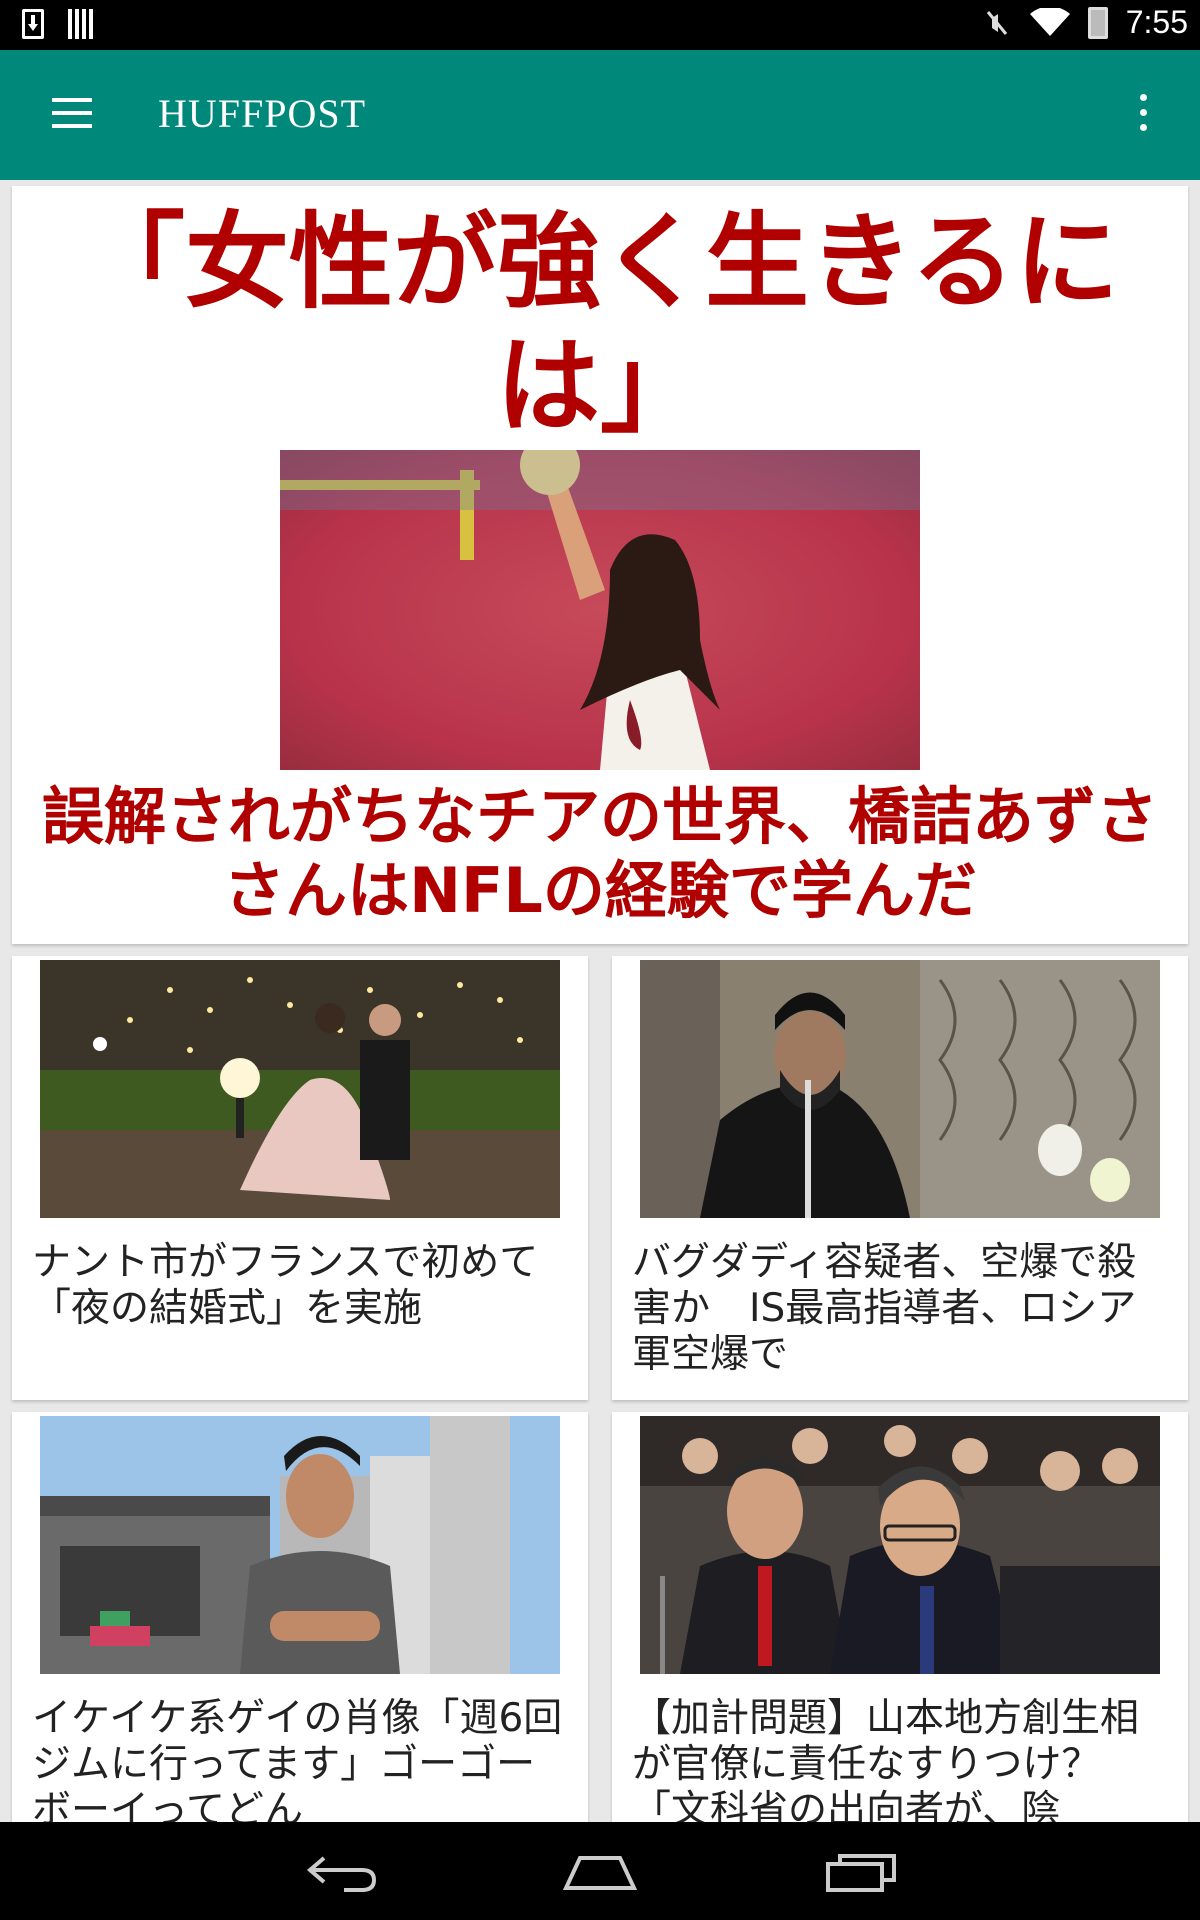 The image size is (1200, 1920). I want to click on barcode-icon, so click(81, 24).